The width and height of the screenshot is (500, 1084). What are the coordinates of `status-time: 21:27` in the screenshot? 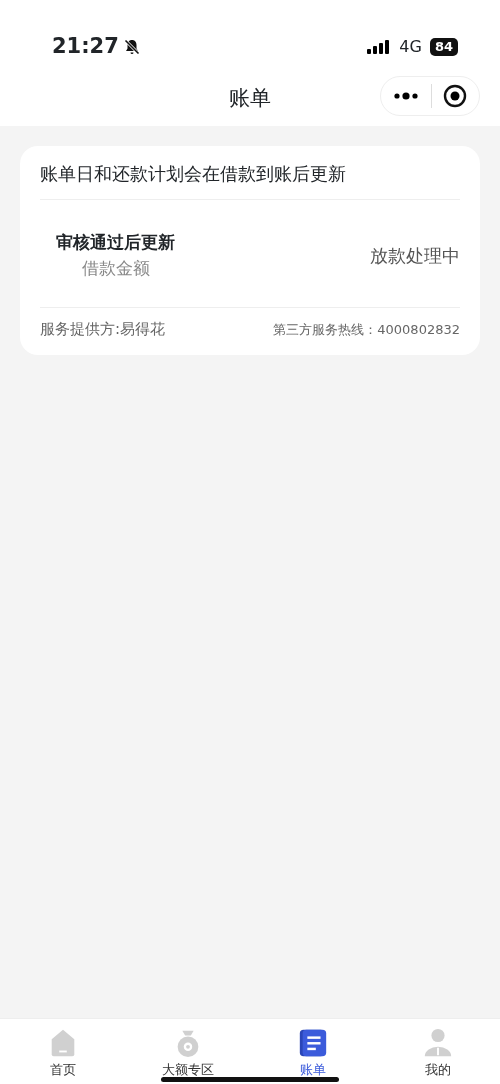 It's located at (85, 47).